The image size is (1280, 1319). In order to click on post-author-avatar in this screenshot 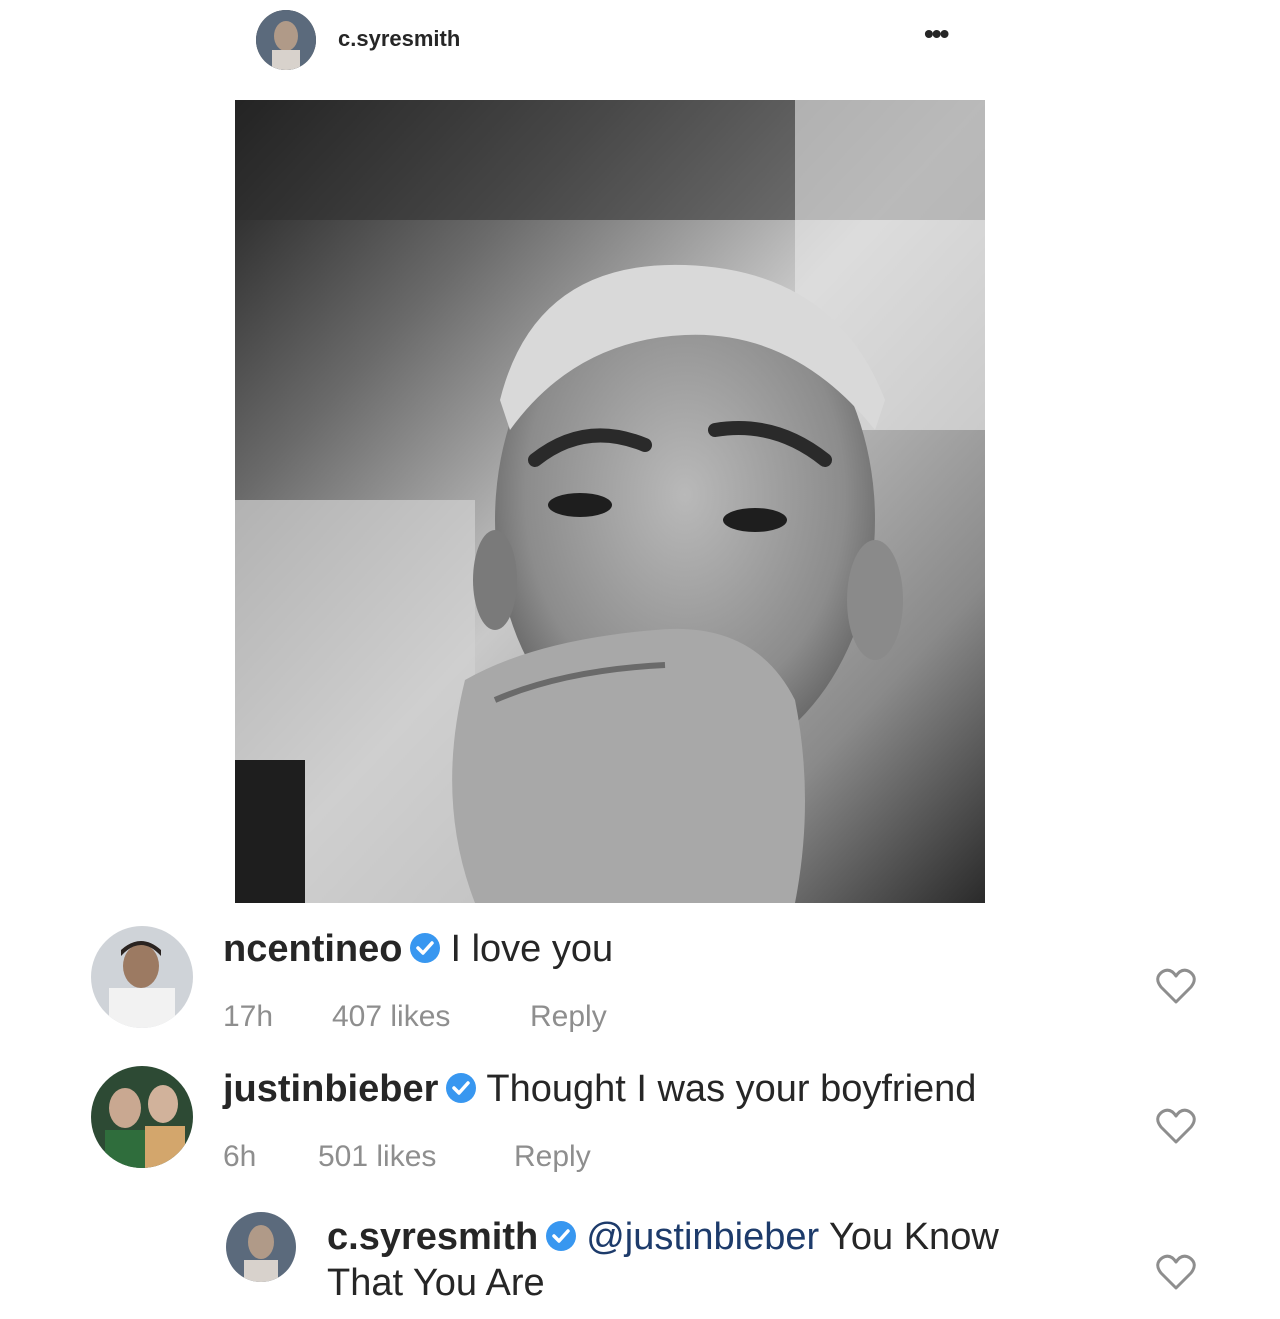, I will do `click(286, 40)`.